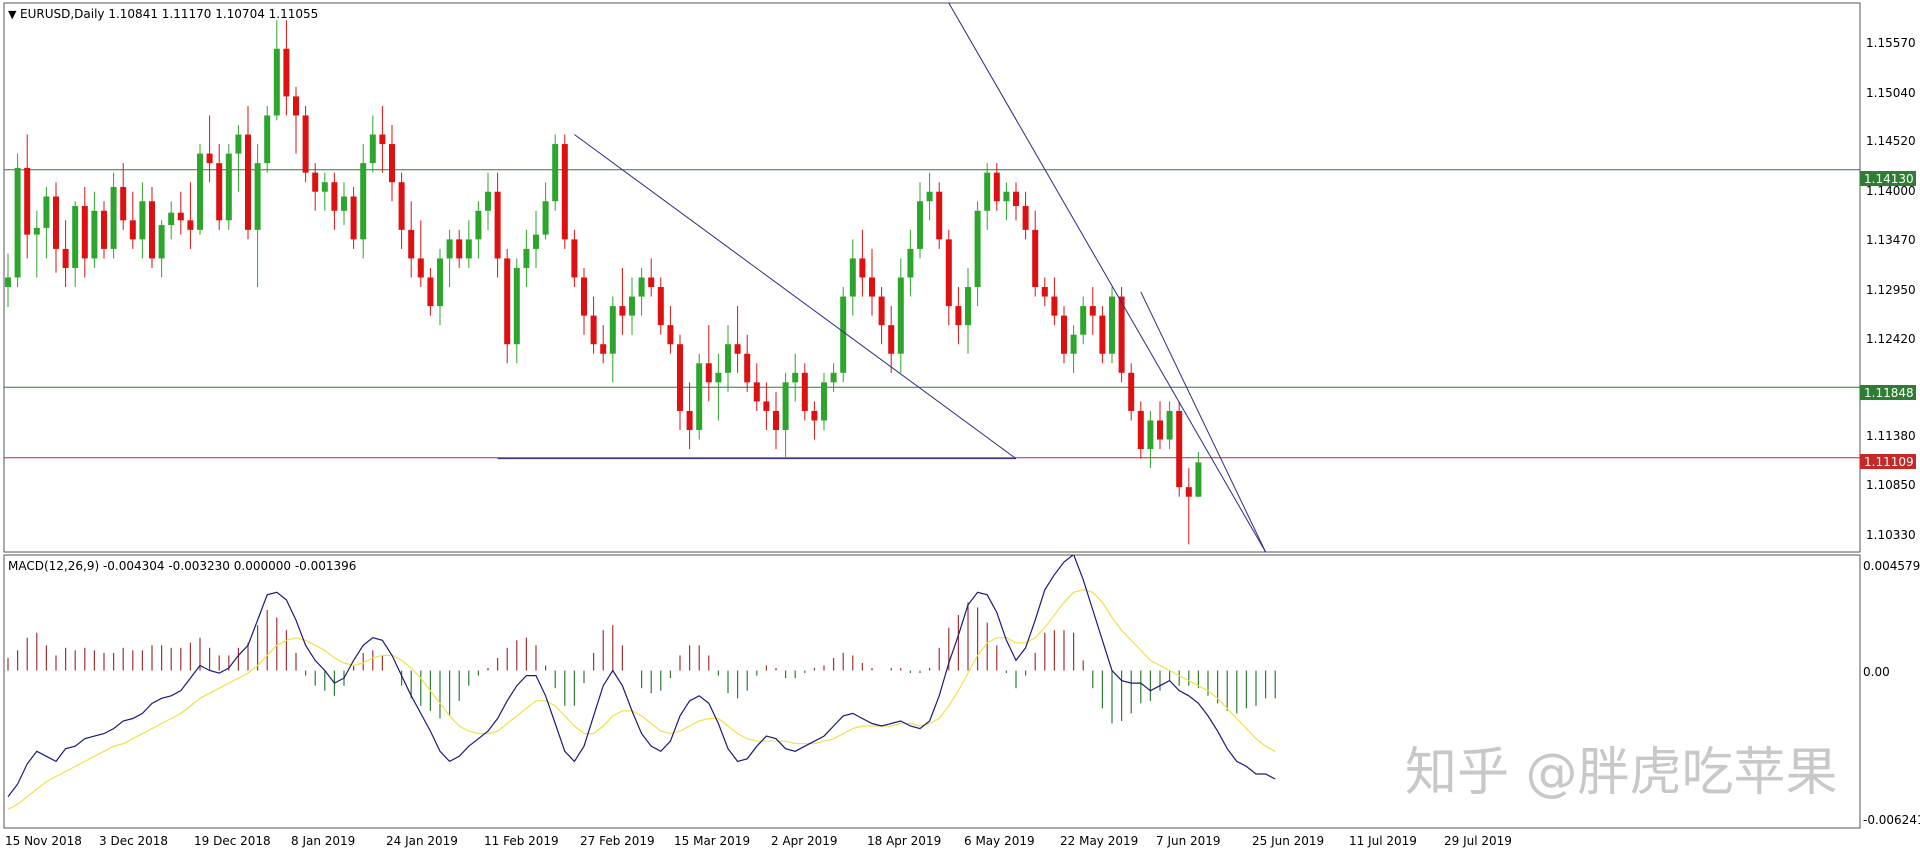  What do you see at coordinates (12, 14) in the screenshot?
I see `chart-dropdown-arrow-icon: ▼` at bounding box center [12, 14].